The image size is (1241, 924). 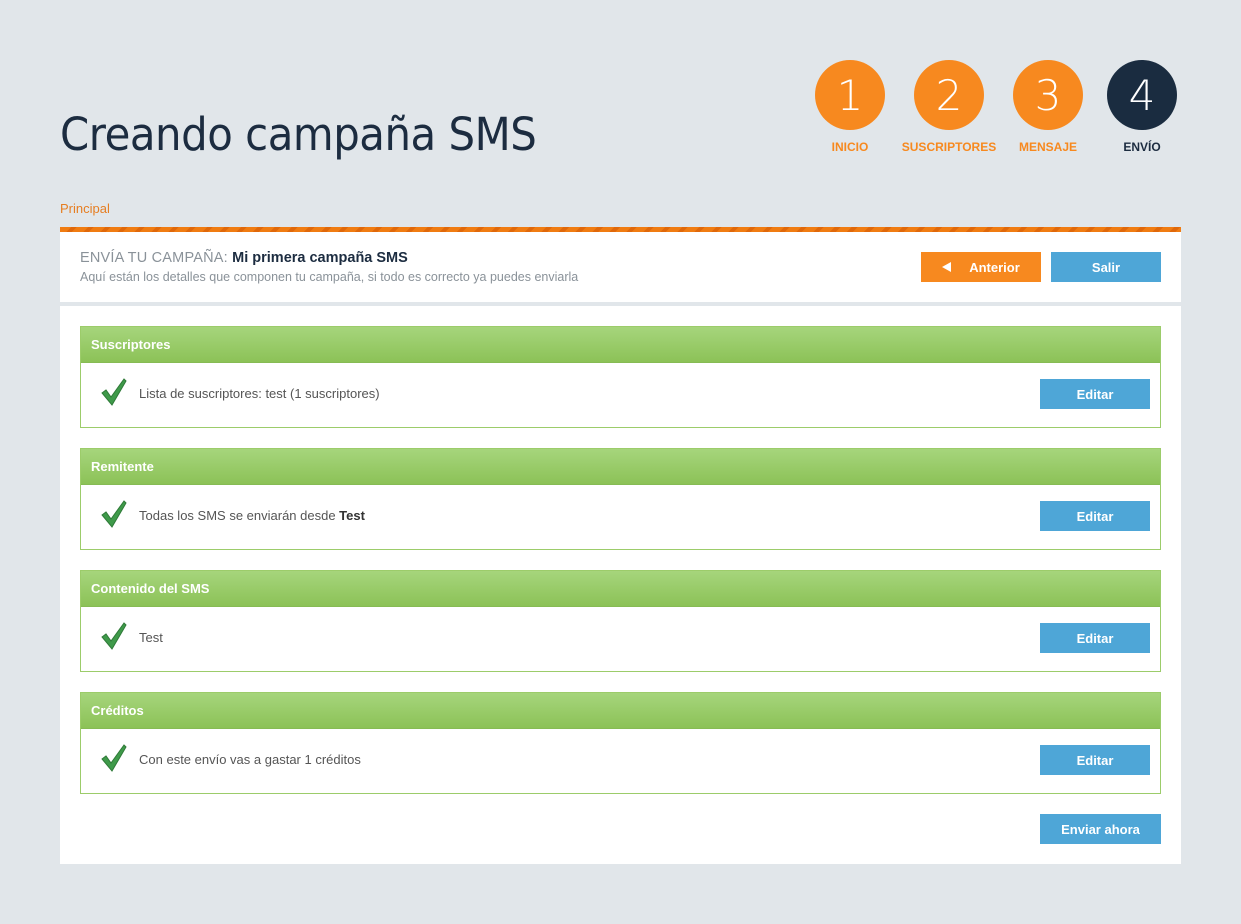 What do you see at coordinates (620, 621) in the screenshot?
I see `section-contenido: Contenido del SMS Test Editar` at bounding box center [620, 621].